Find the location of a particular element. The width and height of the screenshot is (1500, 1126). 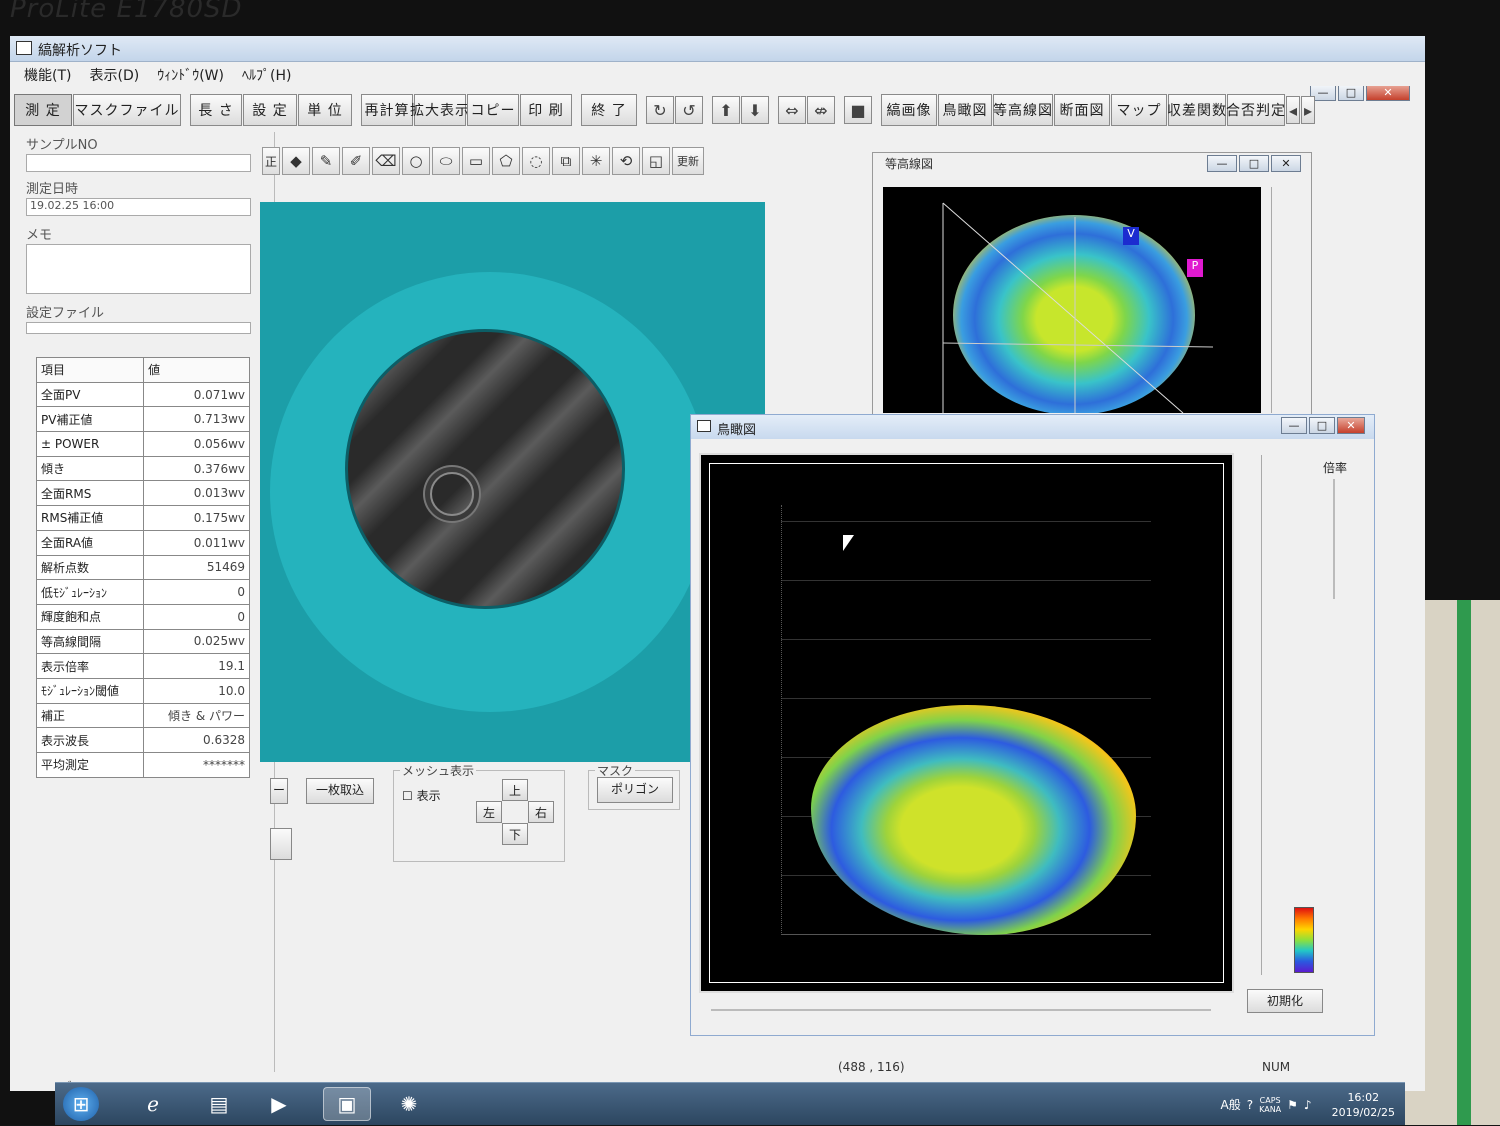

contour-minimize-button: — is located at coordinates (1222, 163).